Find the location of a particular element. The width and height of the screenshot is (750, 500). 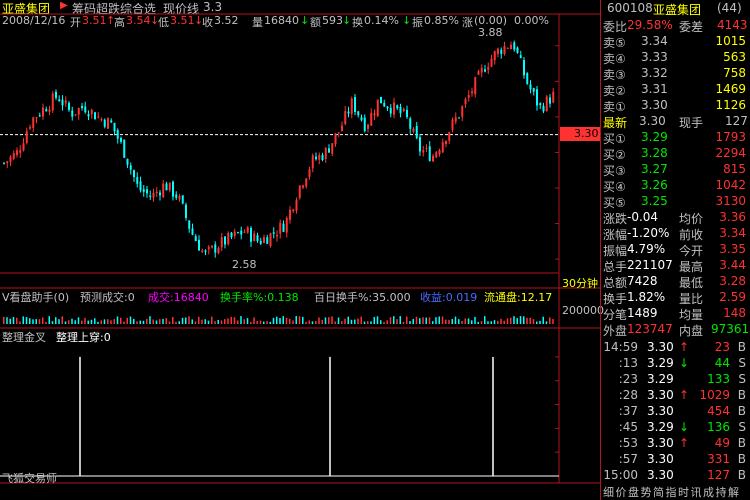

stat-label: 最低 is located at coordinates (691, 283).